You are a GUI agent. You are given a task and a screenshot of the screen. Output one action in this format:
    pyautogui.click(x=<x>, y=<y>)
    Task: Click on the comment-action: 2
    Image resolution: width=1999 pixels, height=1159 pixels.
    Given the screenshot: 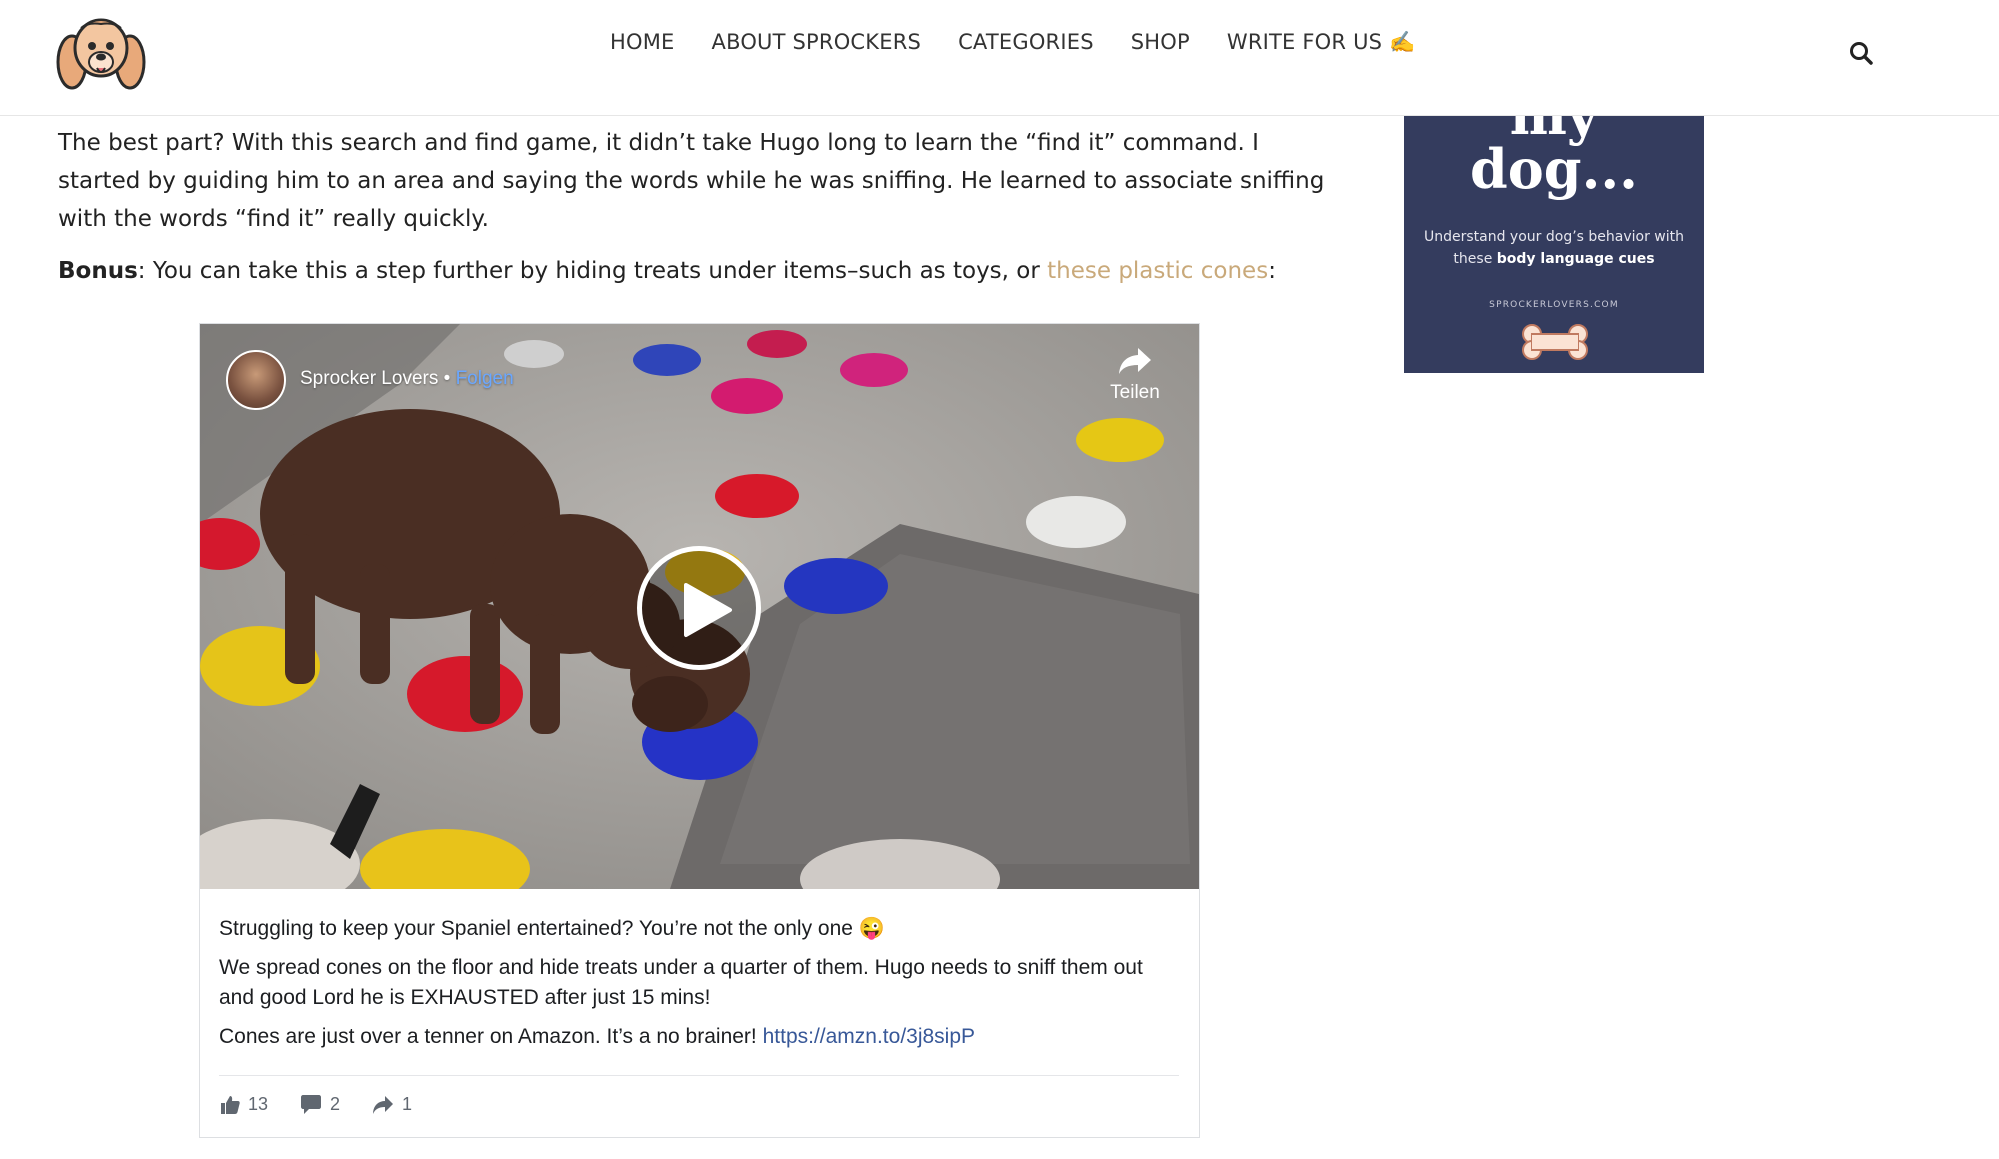 What is the action you would take?
    pyautogui.click(x=320, y=1104)
    